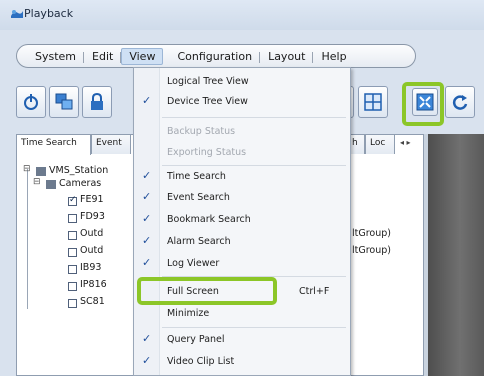 This screenshot has height=376, width=484. What do you see at coordinates (111, 144) in the screenshot?
I see `tab-event: Event` at bounding box center [111, 144].